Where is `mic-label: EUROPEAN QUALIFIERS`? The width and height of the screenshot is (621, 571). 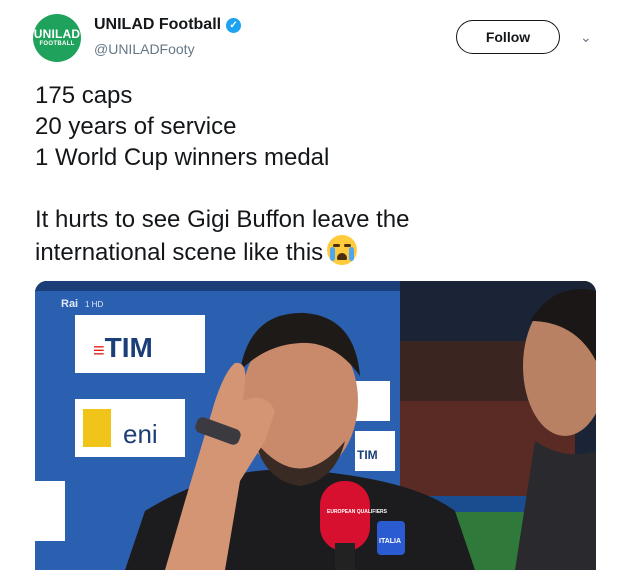 mic-label: EUROPEAN QUALIFIERS is located at coordinates (357, 512).